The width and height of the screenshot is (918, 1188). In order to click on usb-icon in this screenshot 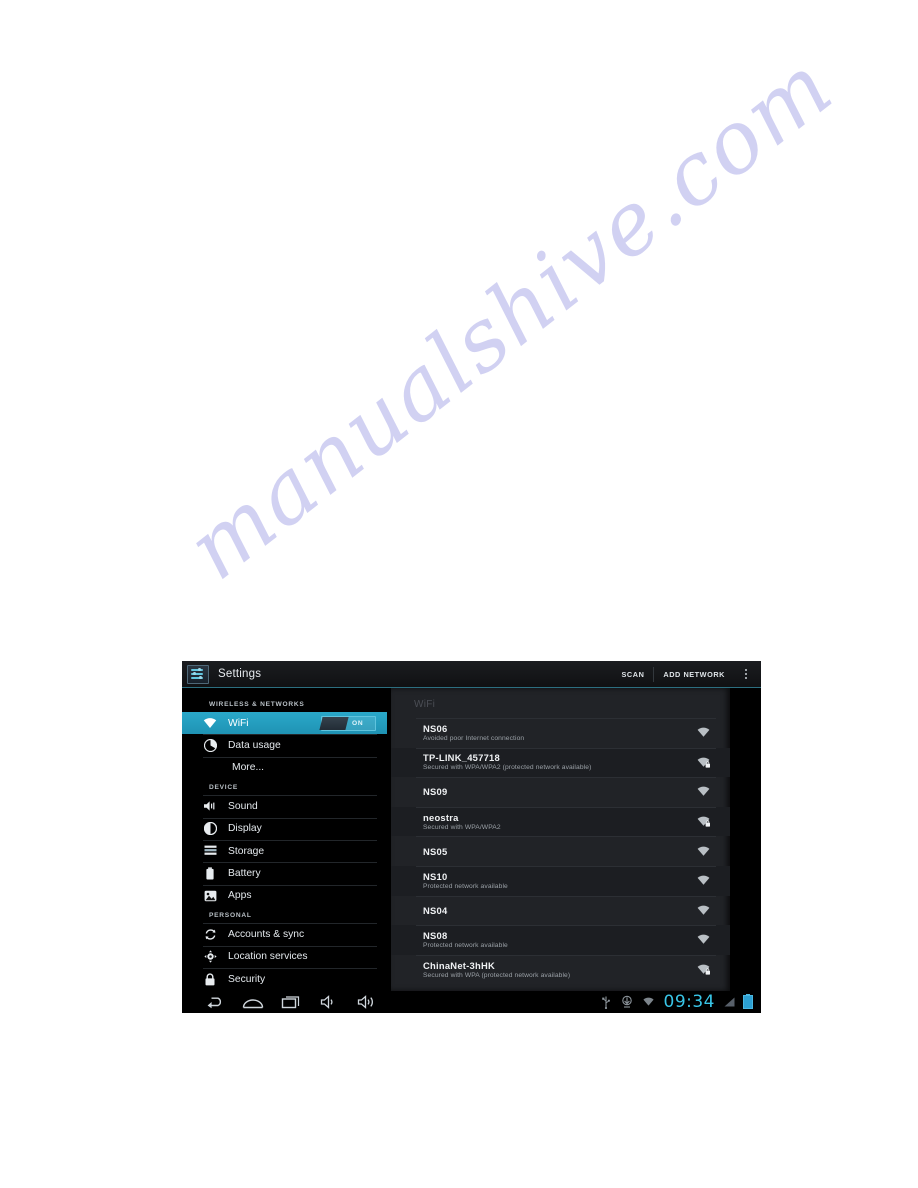, I will do `click(606, 1002)`.